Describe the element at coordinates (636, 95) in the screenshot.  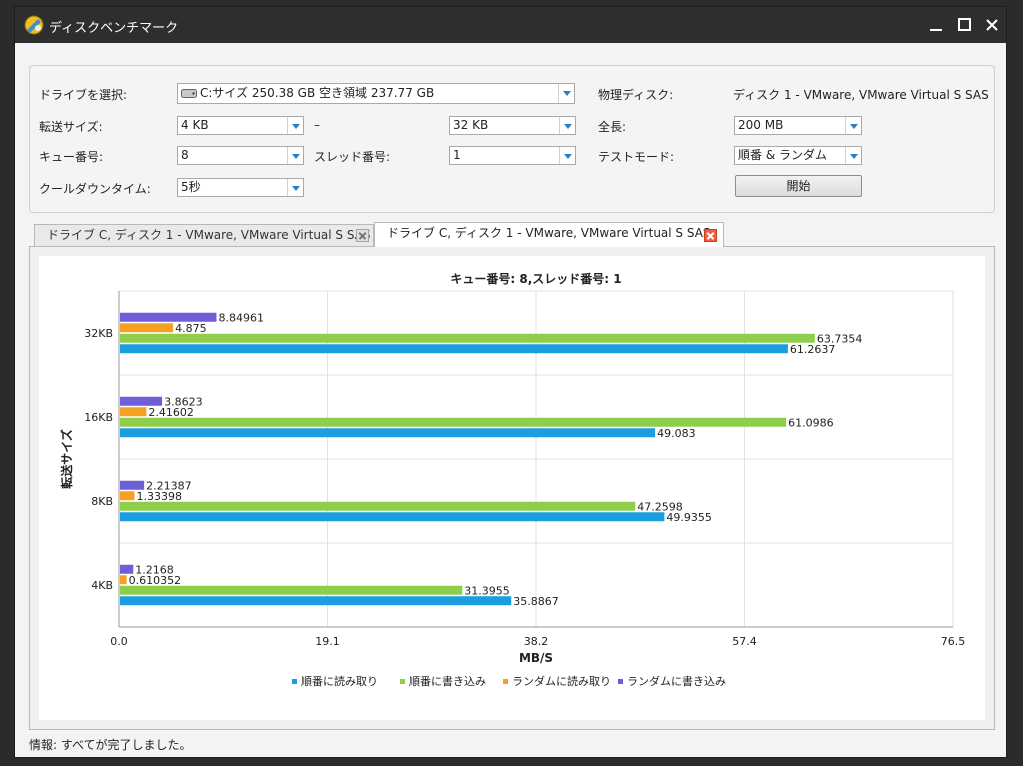
I see `physical-disk-label: 物理ディスク:` at that location.